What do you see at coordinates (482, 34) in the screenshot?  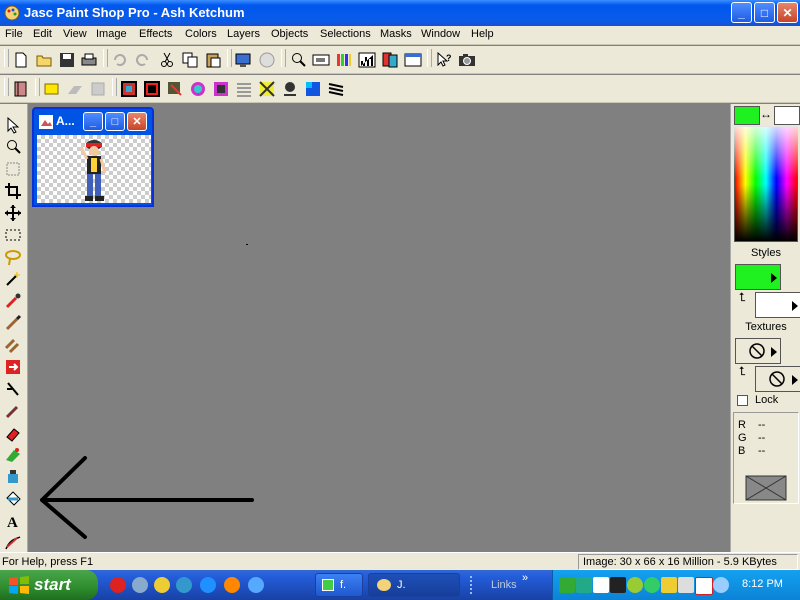 I see `menu-help: Help` at bounding box center [482, 34].